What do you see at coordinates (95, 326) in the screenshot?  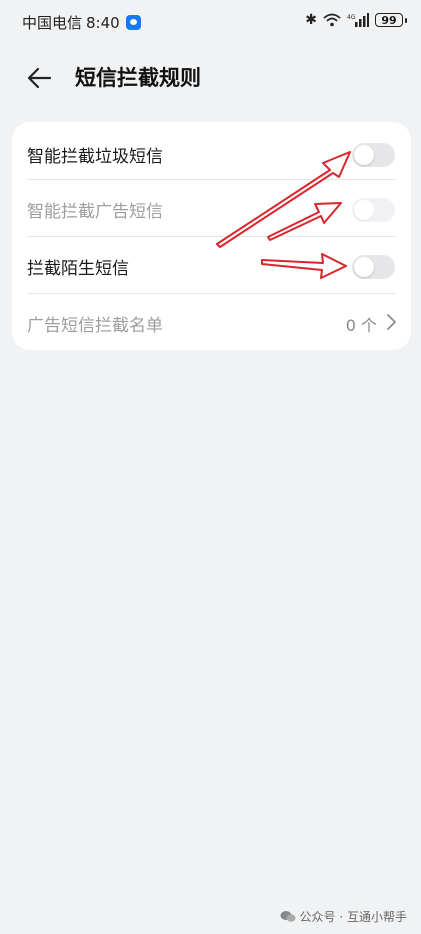 I see `row-label: 广告短信拦截名单` at bounding box center [95, 326].